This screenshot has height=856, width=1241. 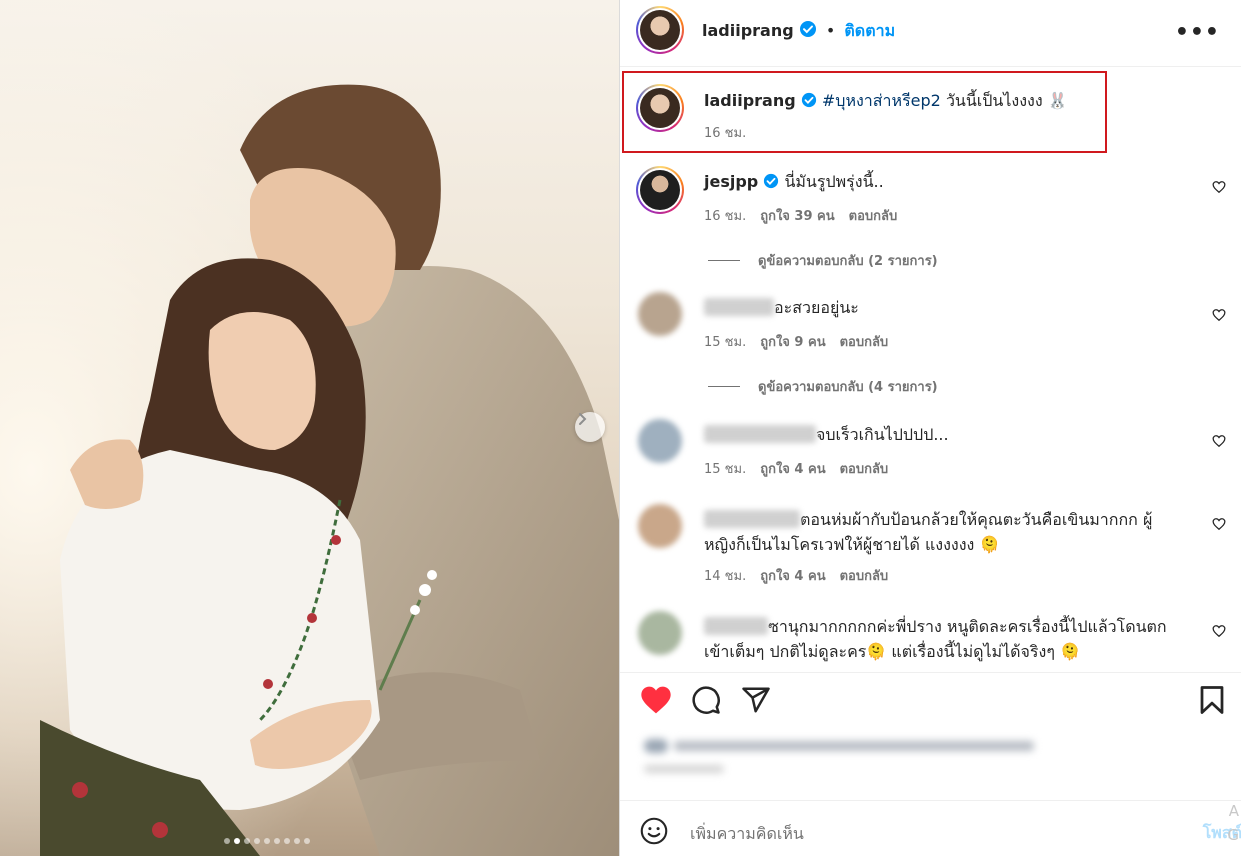 What do you see at coordinates (869, 30) in the screenshot?
I see `follow-button: ติดตาม` at bounding box center [869, 30].